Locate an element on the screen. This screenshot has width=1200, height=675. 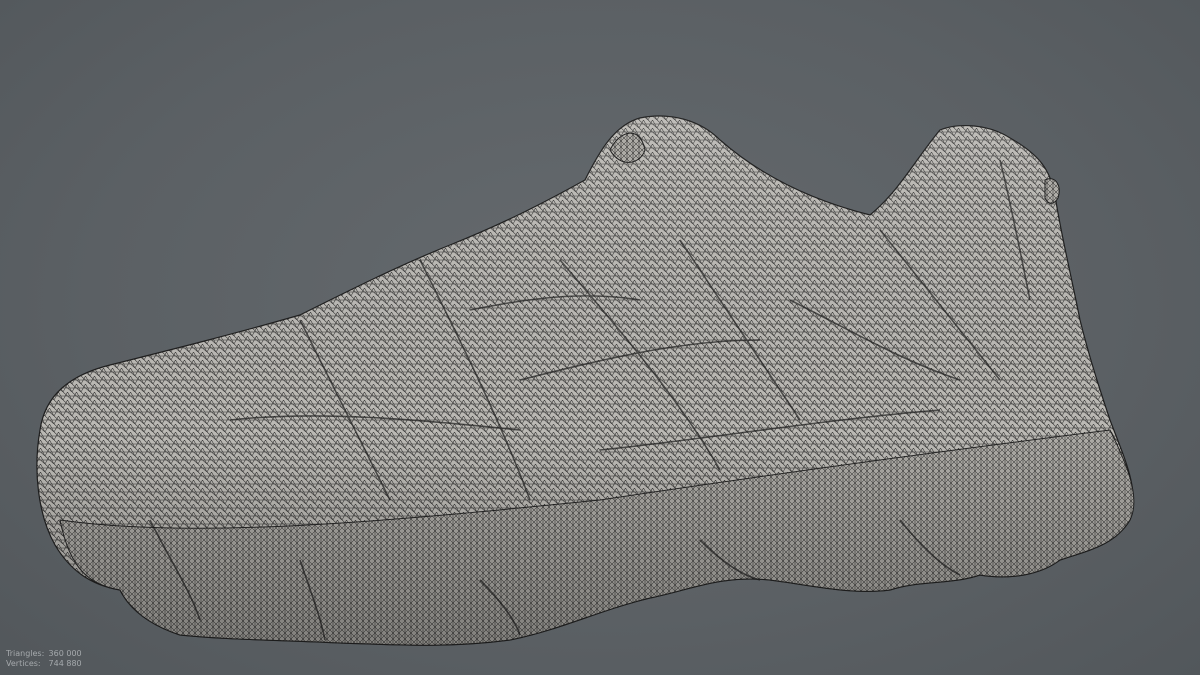
vertices-stat: Vertices: 744 880 is located at coordinates (44, 664).